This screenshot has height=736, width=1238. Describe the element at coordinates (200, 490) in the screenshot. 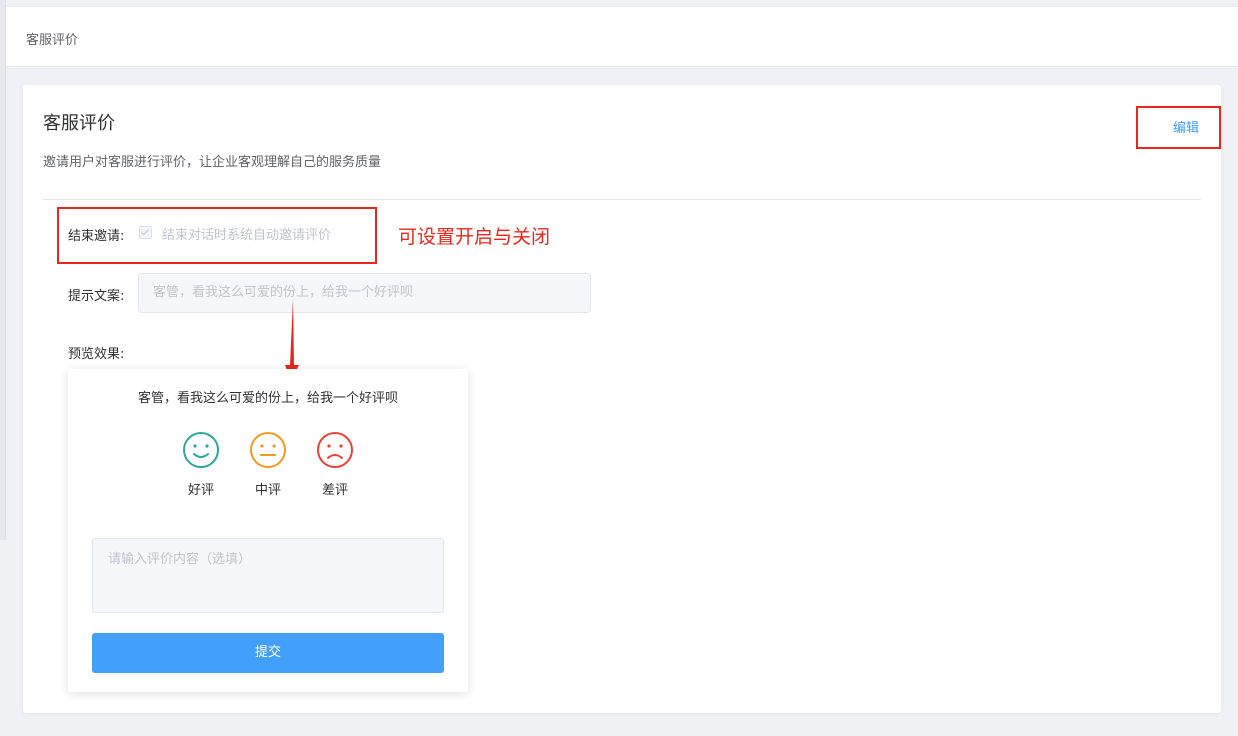

I see `rating-label: 好评` at that location.